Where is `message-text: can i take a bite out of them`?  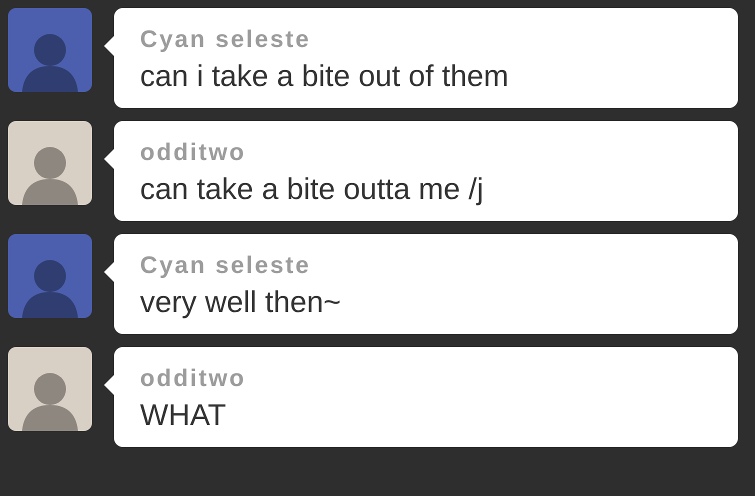
message-text: can i take a bite out of them is located at coordinates (325, 77).